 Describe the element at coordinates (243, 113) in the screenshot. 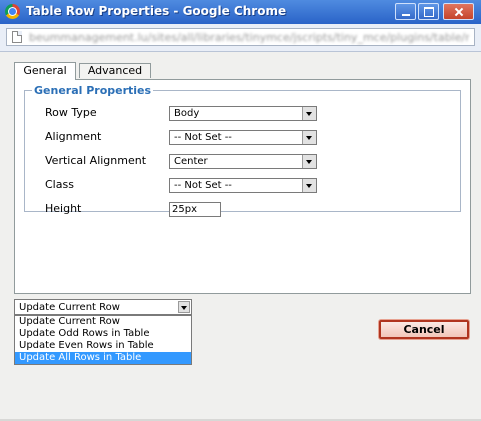

I see `row-type-select: Body` at that location.